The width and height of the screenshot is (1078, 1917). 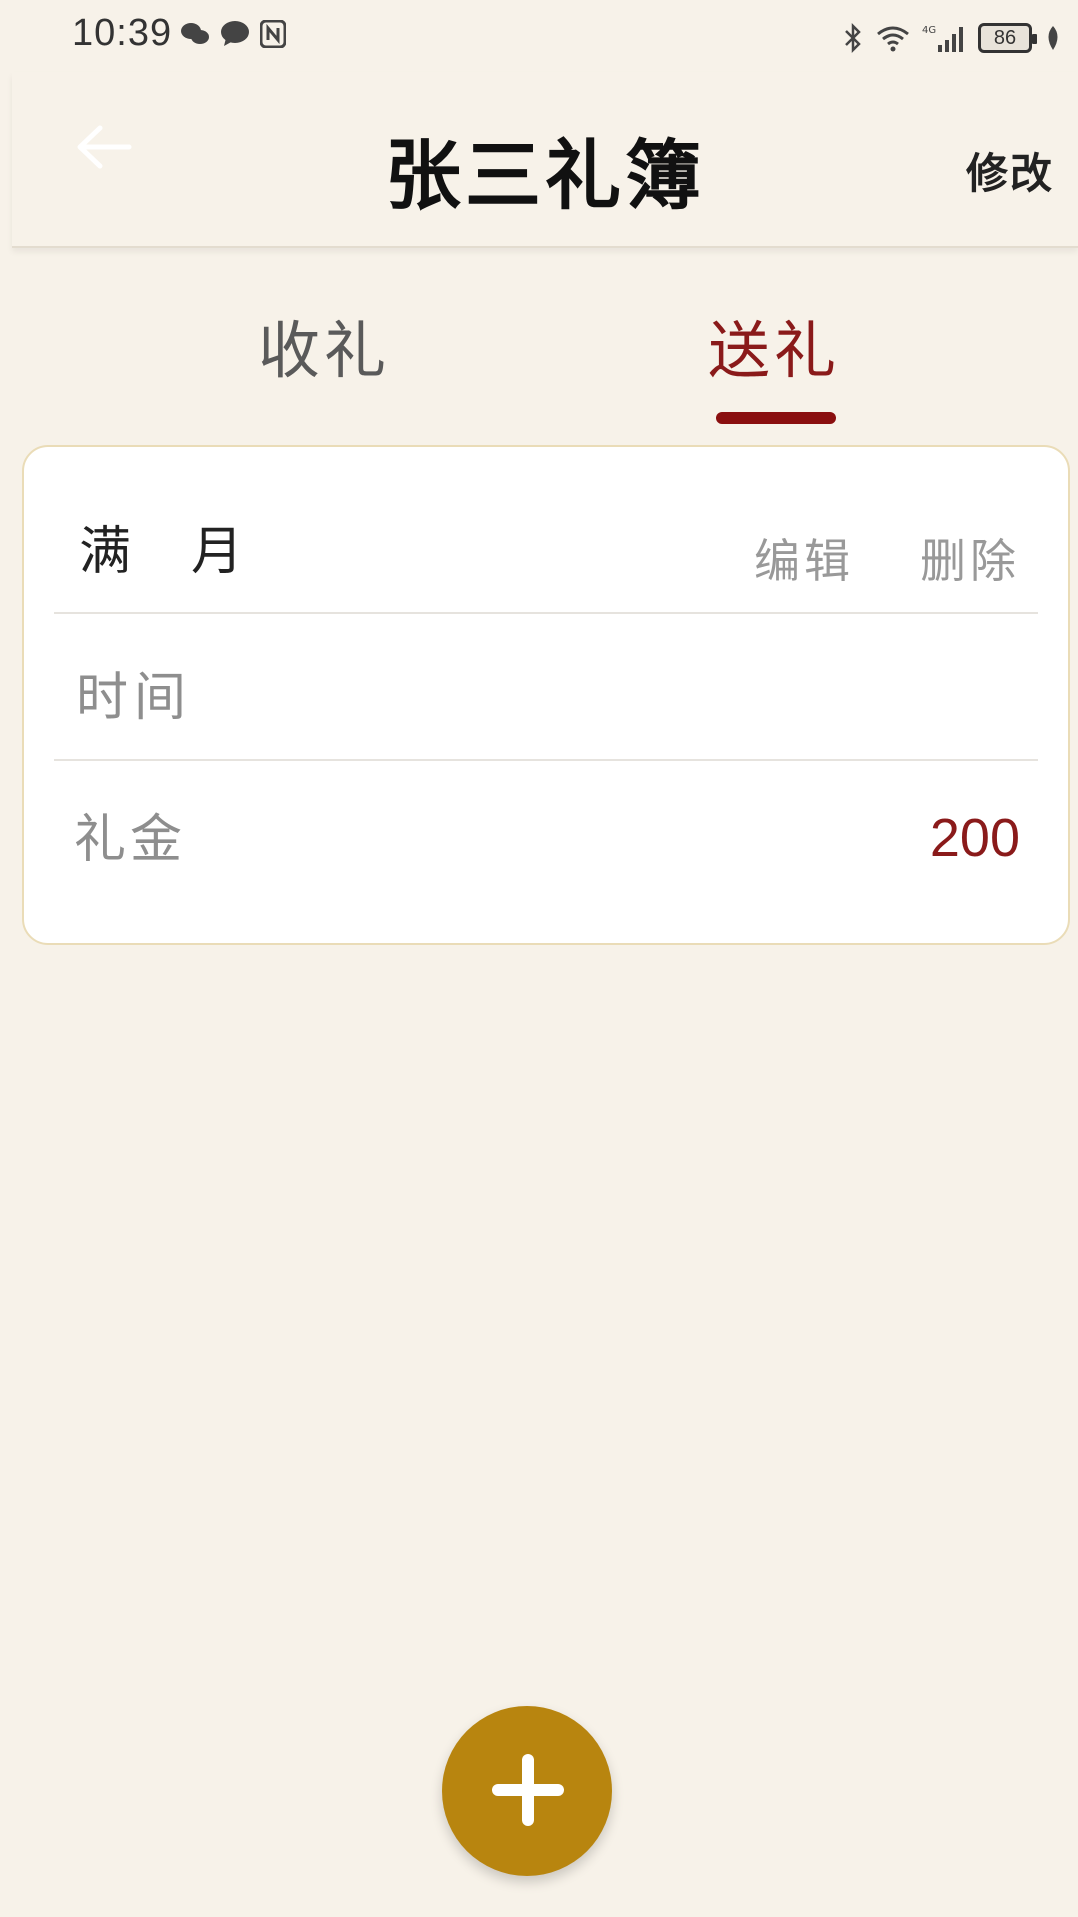 I want to click on status-left-icons, so click(x=233, y=34).